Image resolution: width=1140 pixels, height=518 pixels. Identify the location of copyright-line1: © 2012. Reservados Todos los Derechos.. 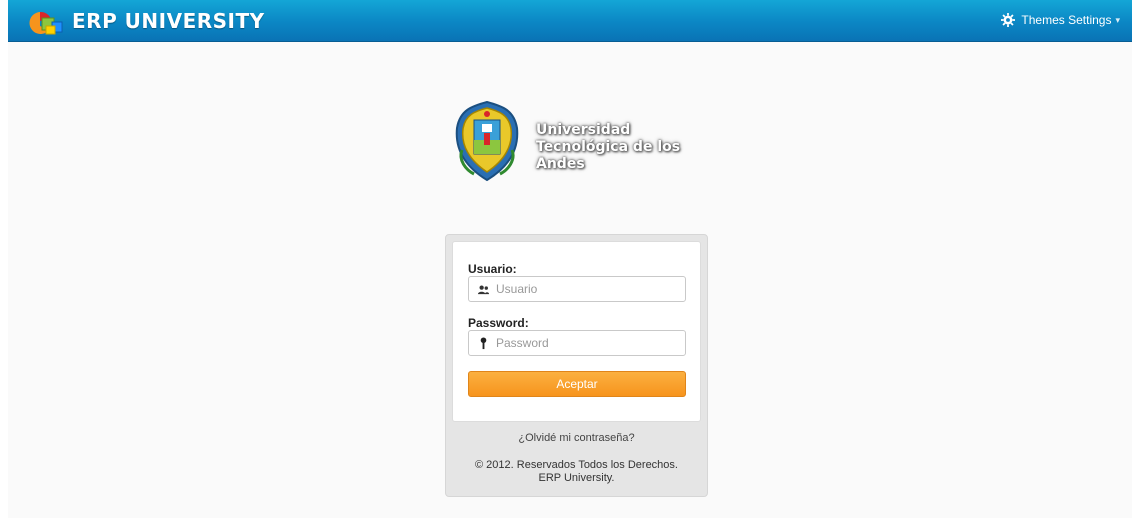
(576, 465).